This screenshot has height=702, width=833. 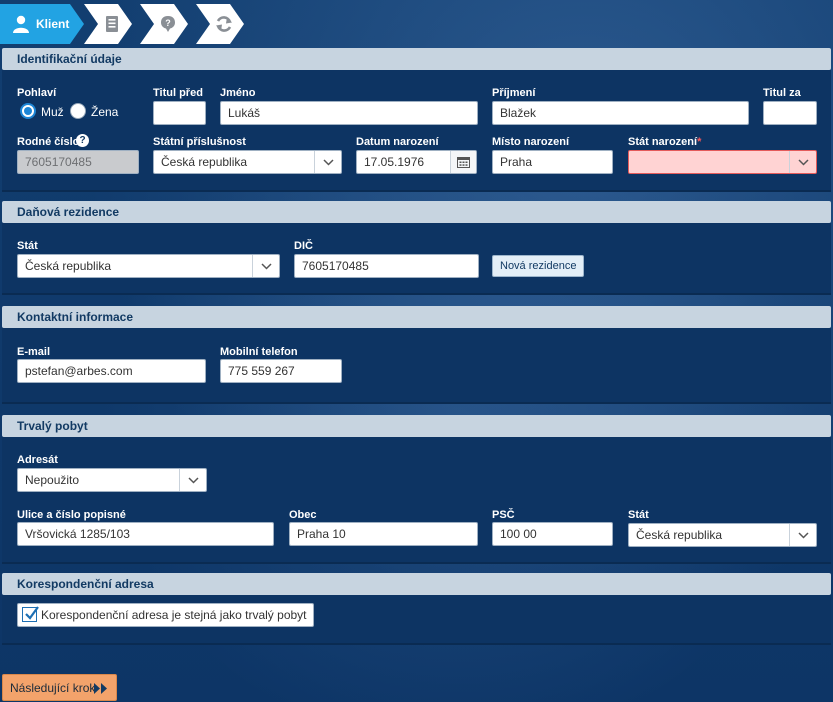 I want to click on titul-za-label: Titul za, so click(x=782, y=93).